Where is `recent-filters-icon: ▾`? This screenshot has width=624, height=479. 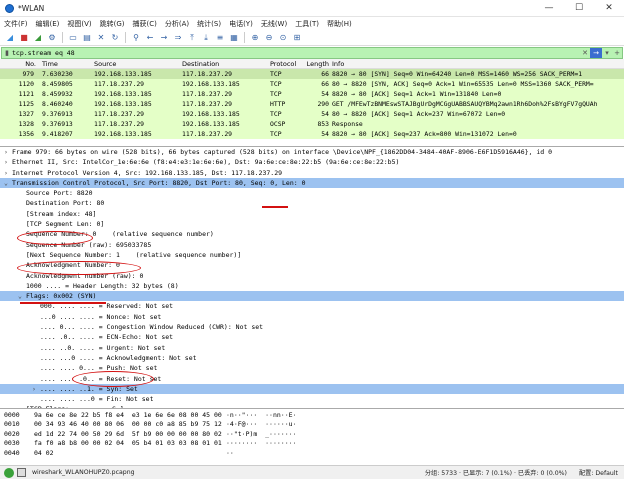 recent-filters-icon: ▾ is located at coordinates (607, 53).